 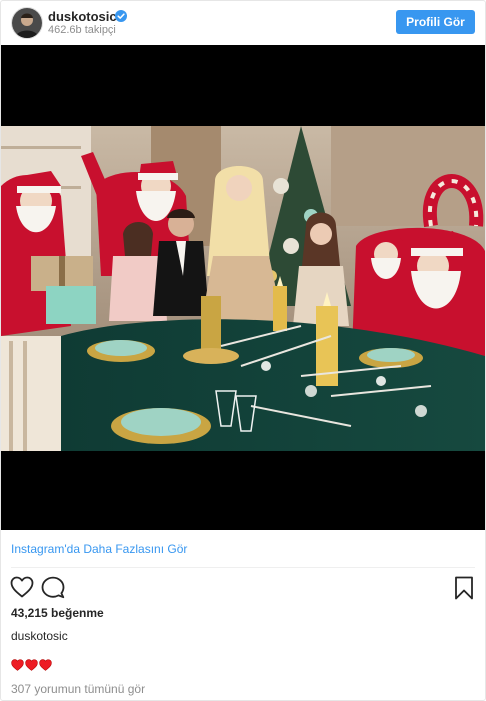 I want to click on view-profile-button: Profili Gör, so click(x=435, y=22).